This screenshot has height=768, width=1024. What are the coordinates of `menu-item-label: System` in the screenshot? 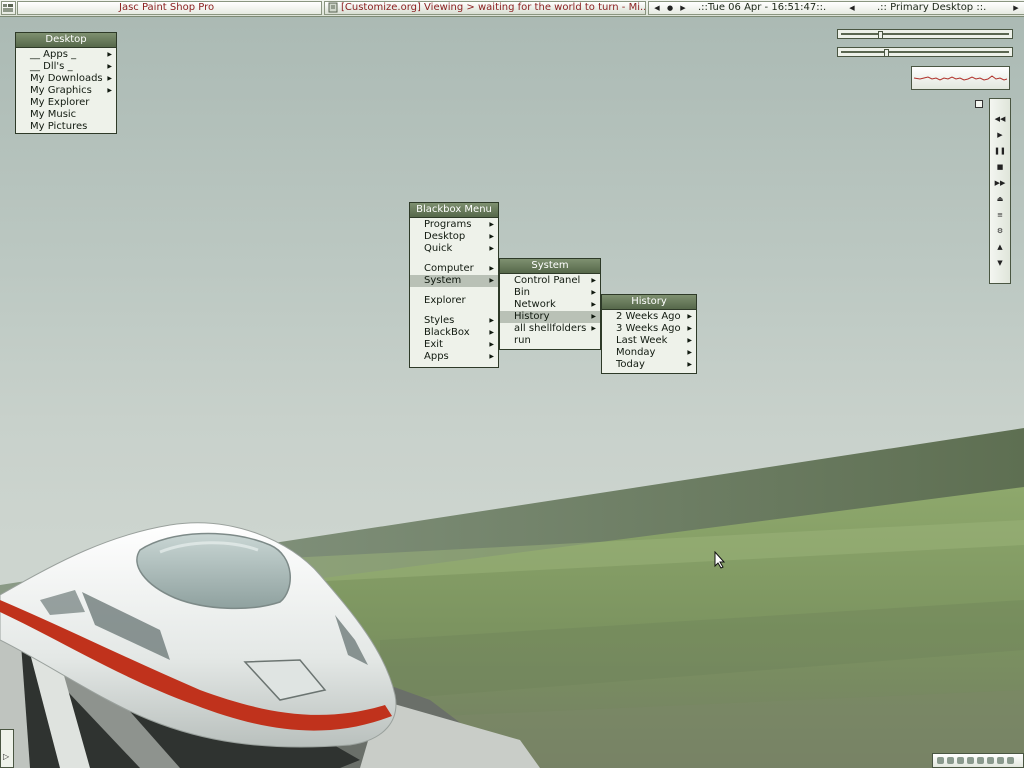 It's located at (443, 280).